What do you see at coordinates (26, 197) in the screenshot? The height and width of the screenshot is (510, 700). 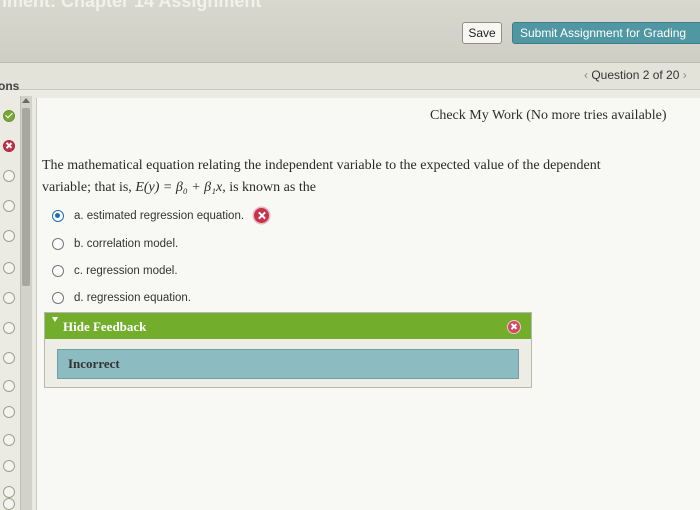 I see `scroll-thumb` at bounding box center [26, 197].